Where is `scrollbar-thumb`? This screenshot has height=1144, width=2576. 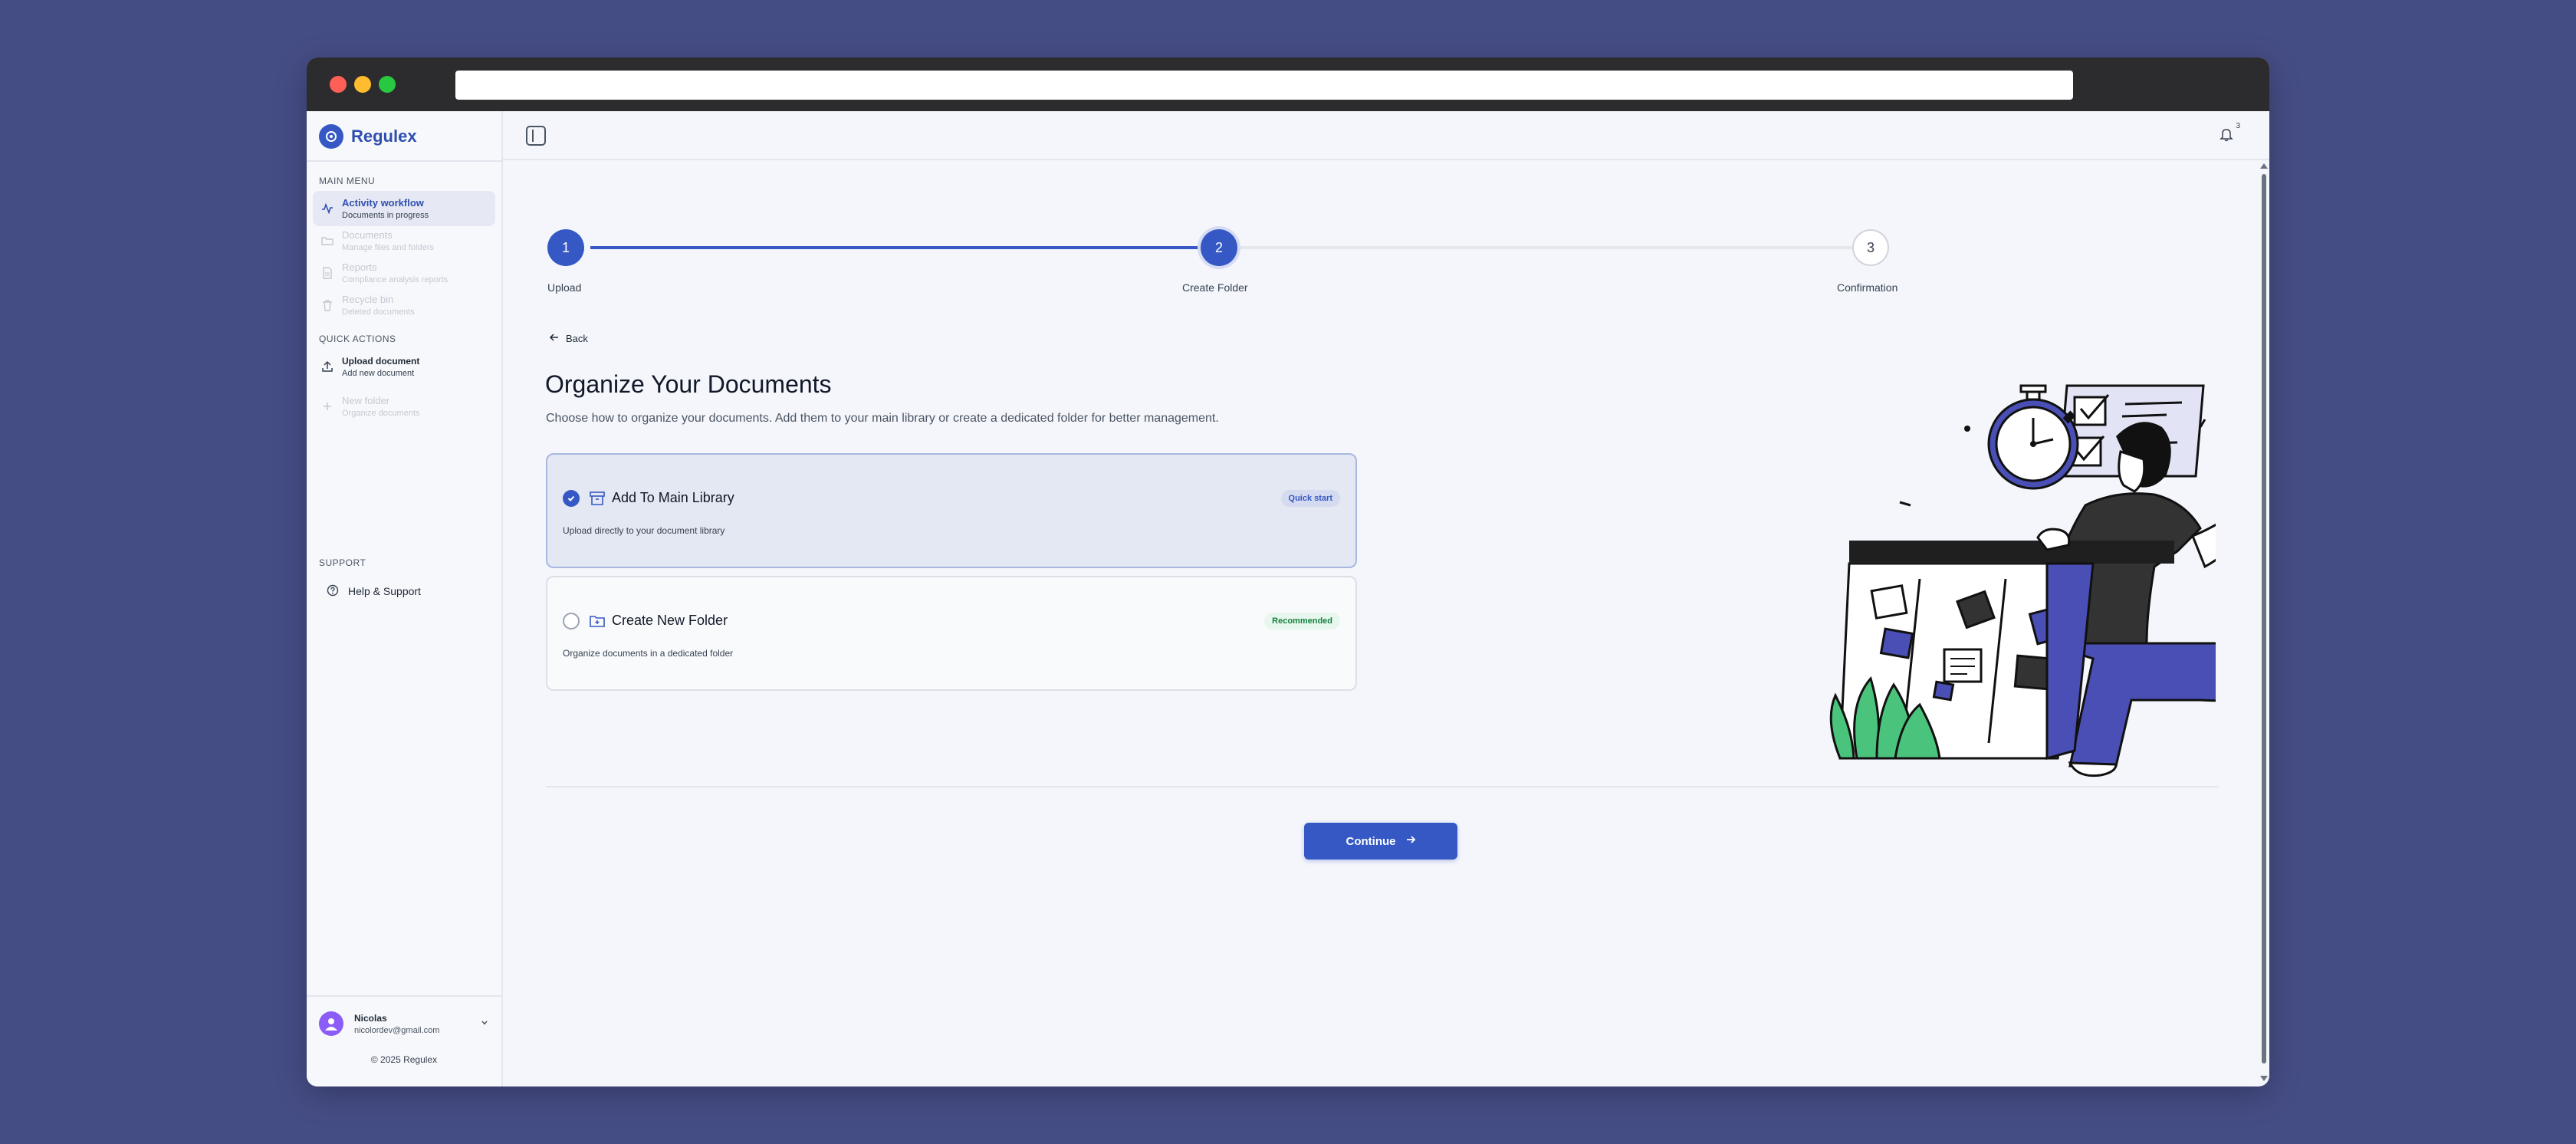 scrollbar-thumb is located at coordinates (2264, 618).